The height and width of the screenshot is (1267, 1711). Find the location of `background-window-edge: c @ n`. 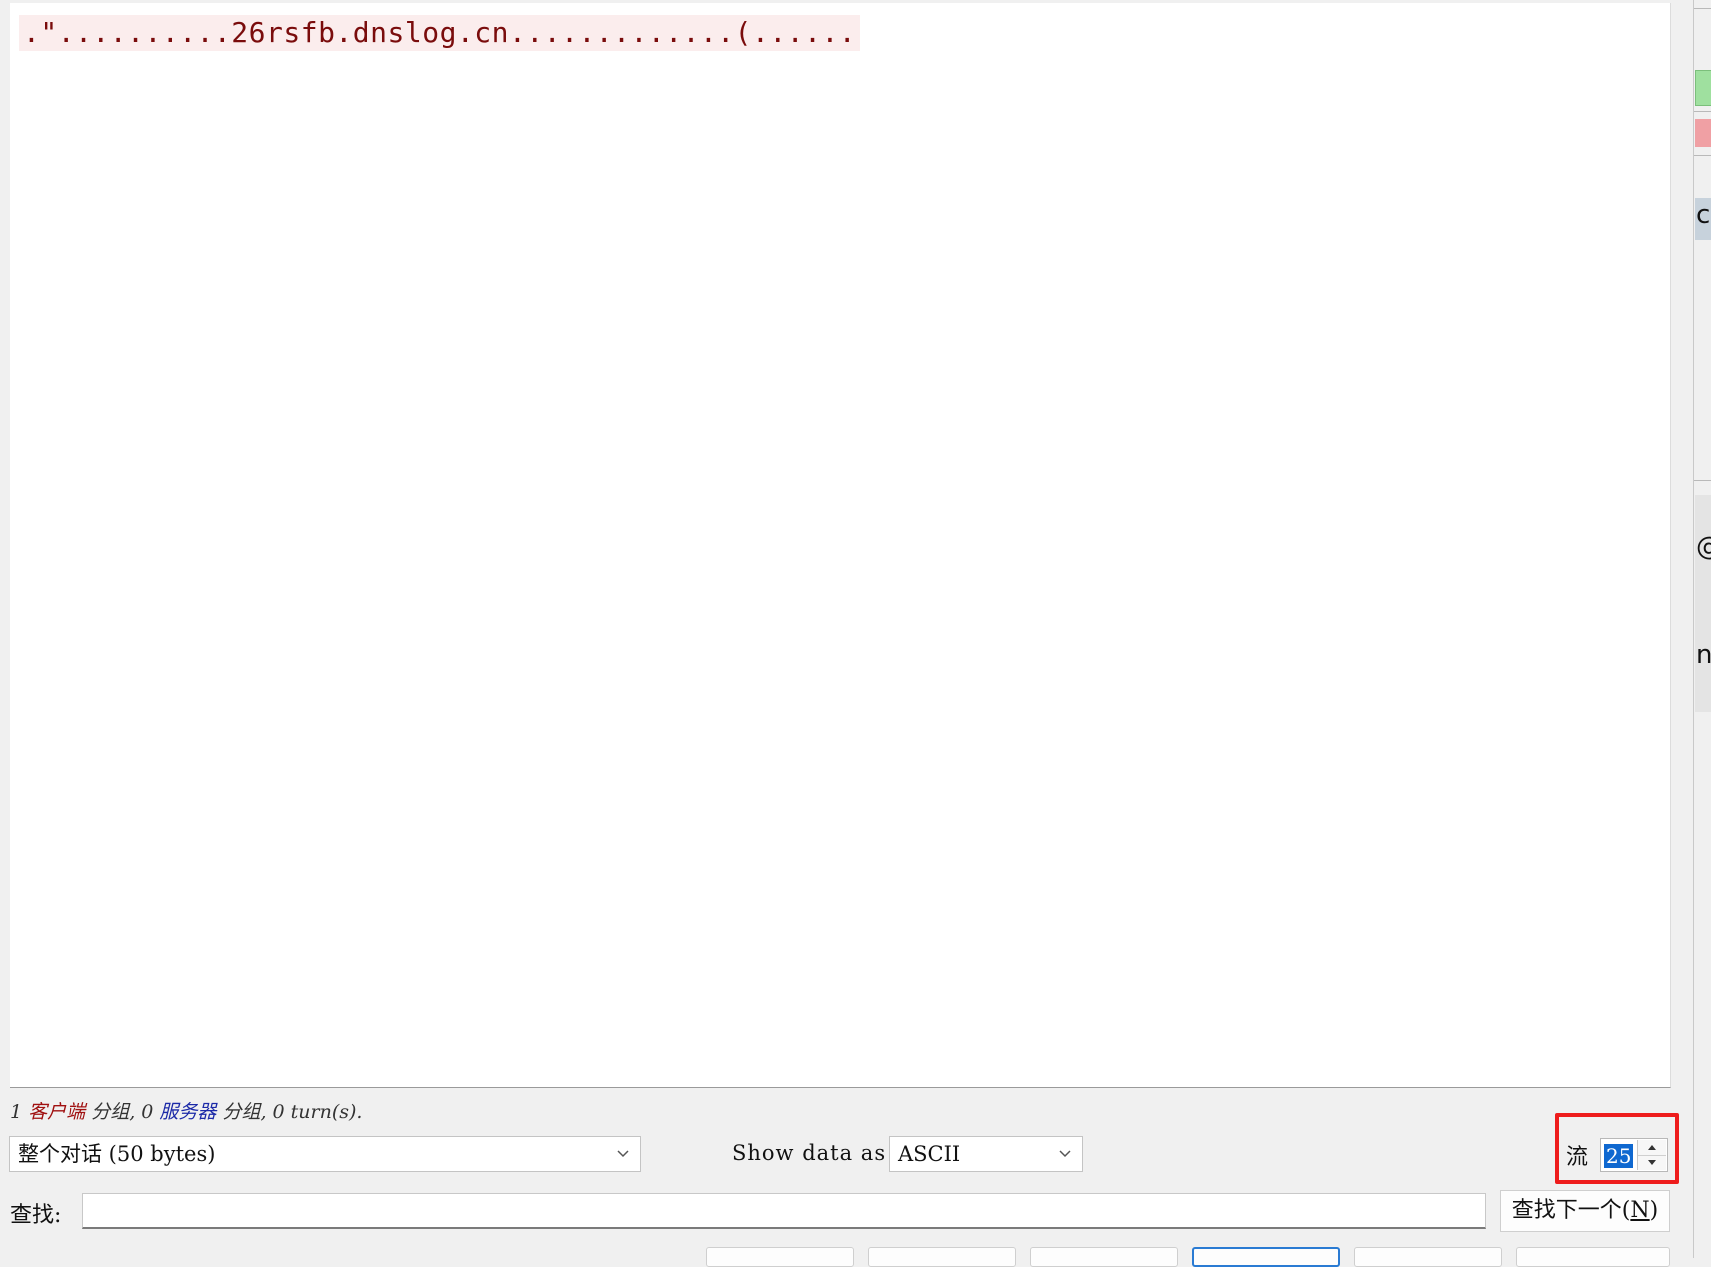

background-window-edge: c @ n is located at coordinates (1702, 629).